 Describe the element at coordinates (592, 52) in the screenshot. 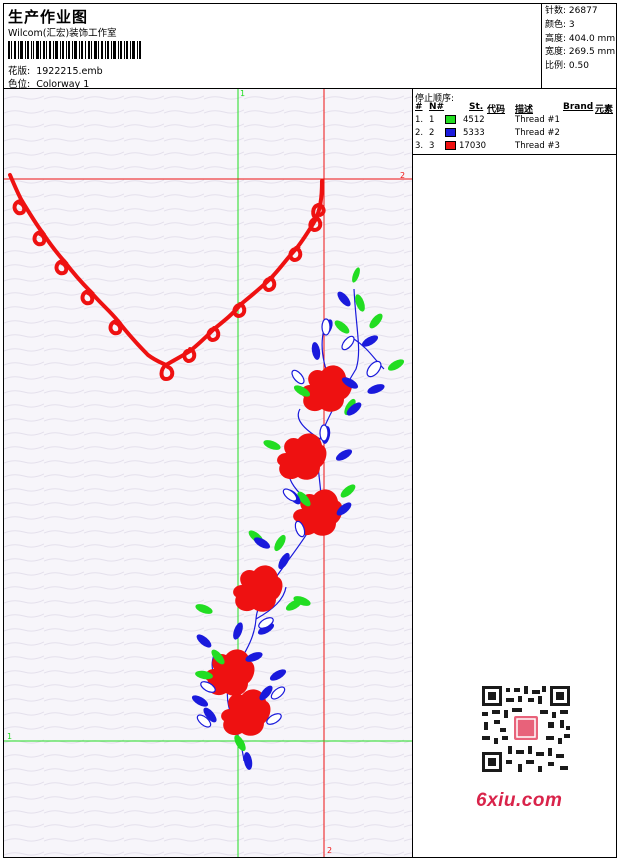

I see `stat-value: 269.5 mm` at that location.